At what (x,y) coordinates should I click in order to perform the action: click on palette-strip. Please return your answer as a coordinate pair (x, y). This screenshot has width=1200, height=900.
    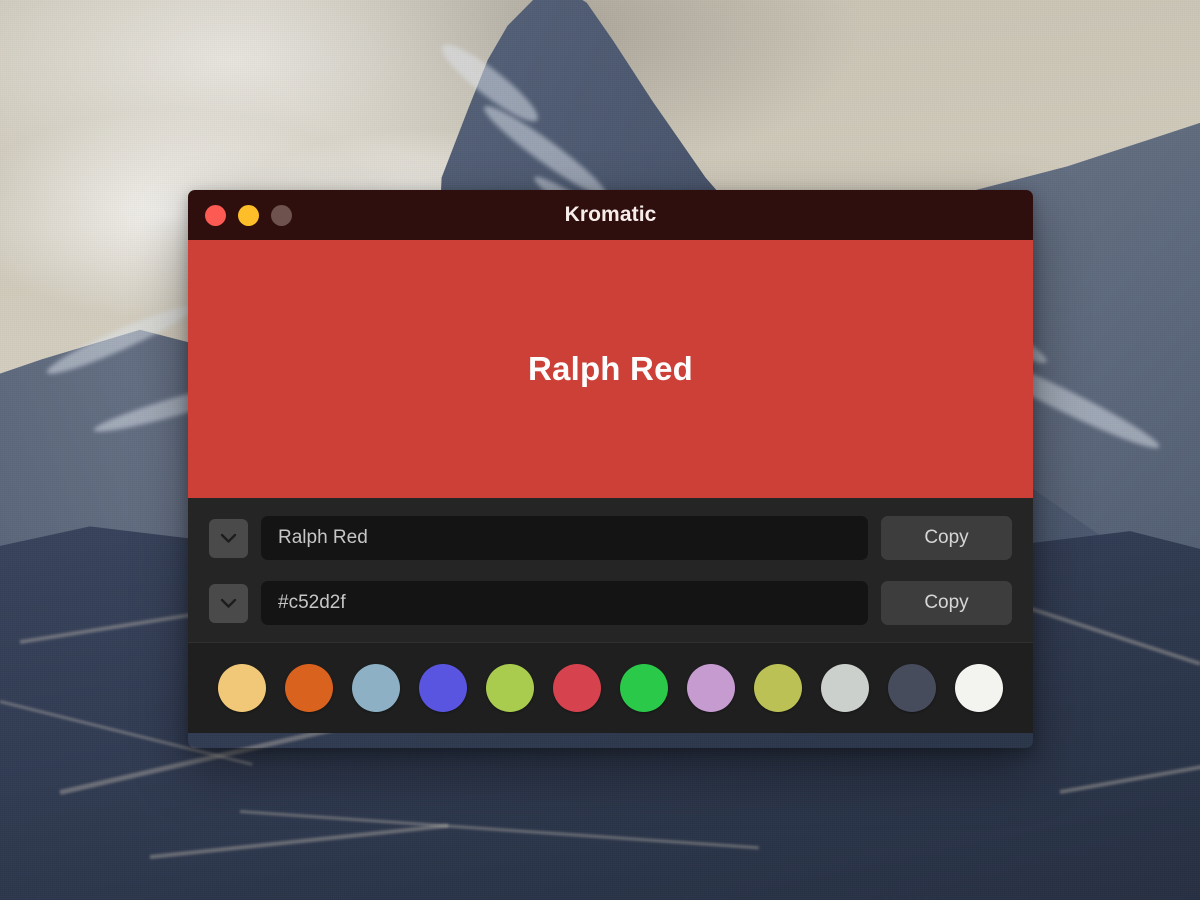
    Looking at the image, I should click on (610, 688).